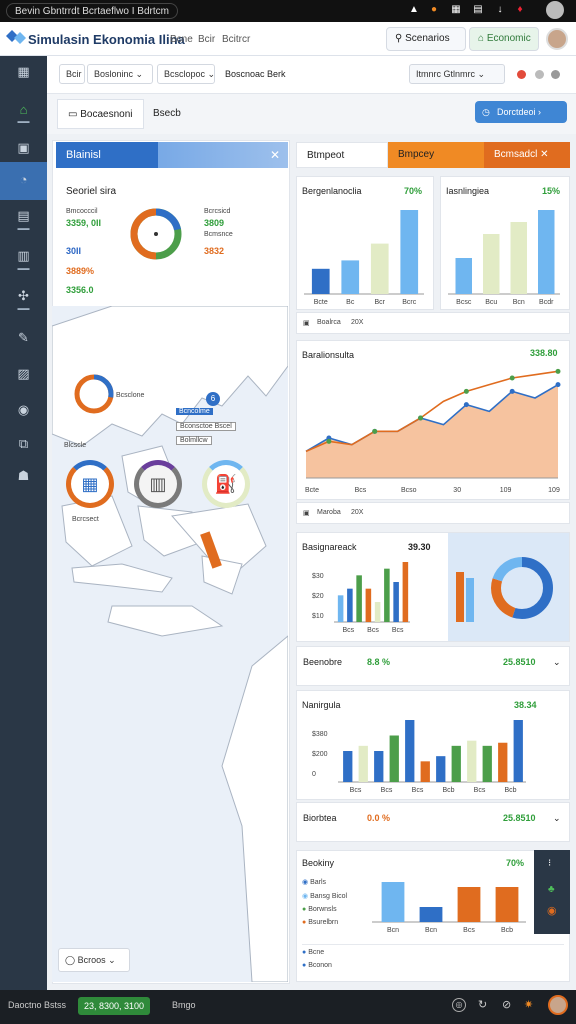 The height and width of the screenshot is (1024, 576). What do you see at coordinates (482, 1004) in the screenshot?
I see `refresh-icon: ↻` at bounding box center [482, 1004].